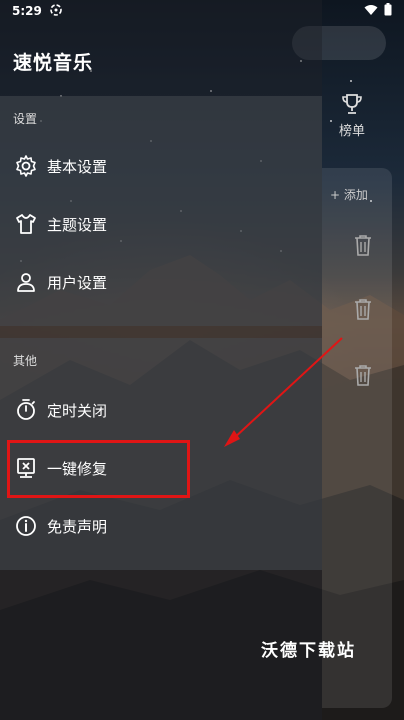 This screenshot has width=404, height=720. Describe the element at coordinates (26, 166) in the screenshot. I see `gear-icon` at that location.